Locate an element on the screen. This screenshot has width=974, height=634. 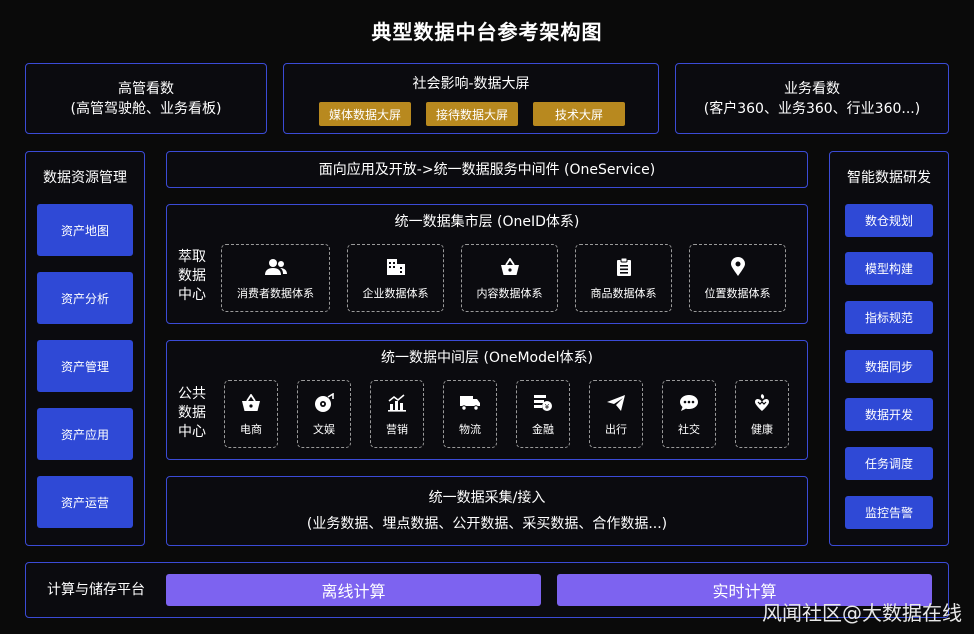
onemodel-side-label: 公共数据中心 is located at coordinates (192, 413).